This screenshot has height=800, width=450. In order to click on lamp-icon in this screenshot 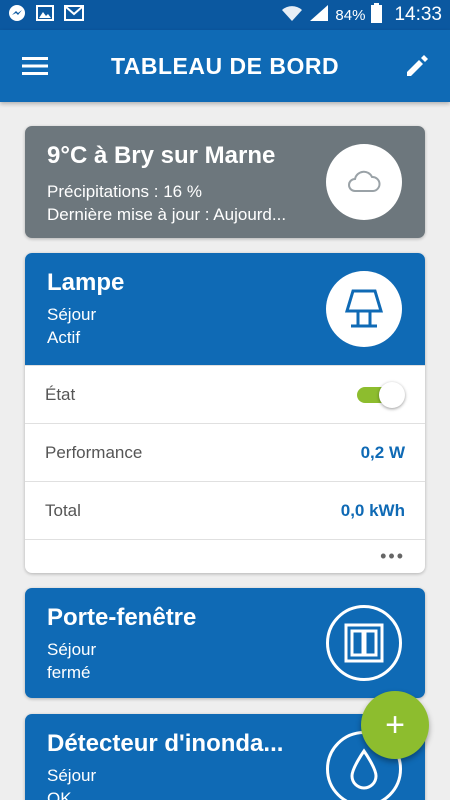, I will do `click(364, 309)`.